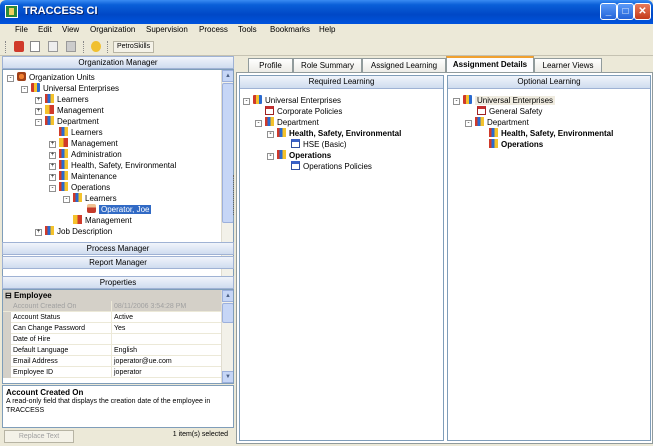  What do you see at coordinates (21, 29) in the screenshot?
I see `menu-file: File` at bounding box center [21, 29].